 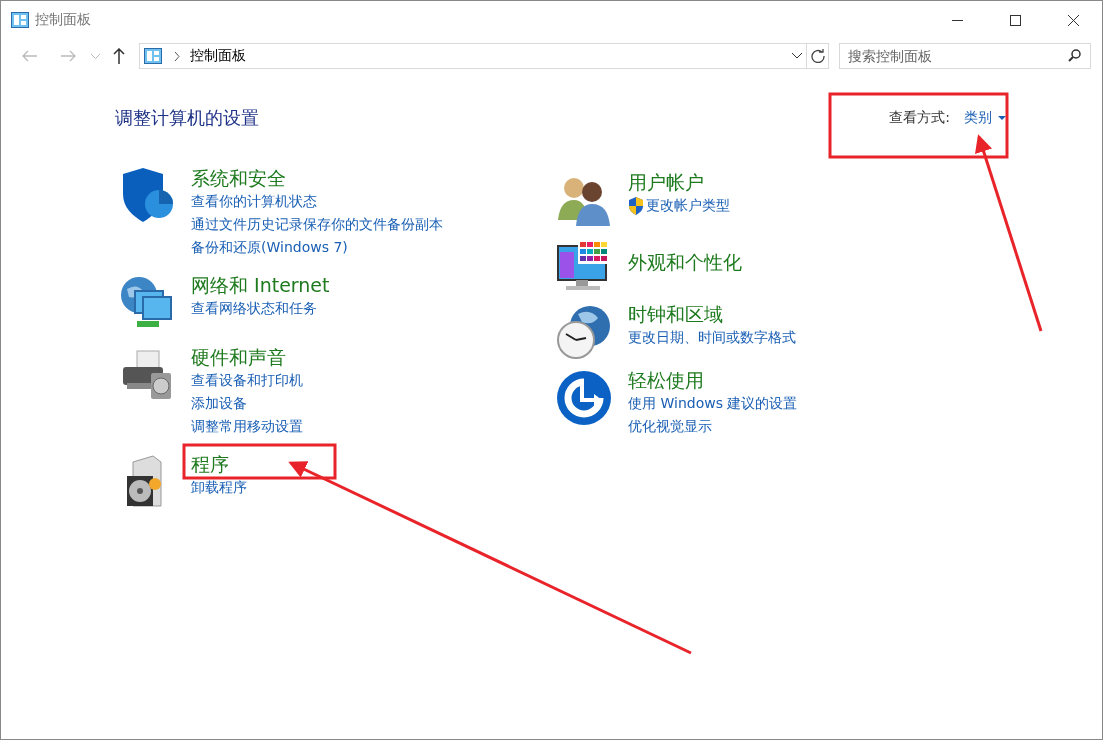 What do you see at coordinates (317, 224) in the screenshot?
I see `task-link: 通过文件历史记录保存你的文件备份副本` at bounding box center [317, 224].